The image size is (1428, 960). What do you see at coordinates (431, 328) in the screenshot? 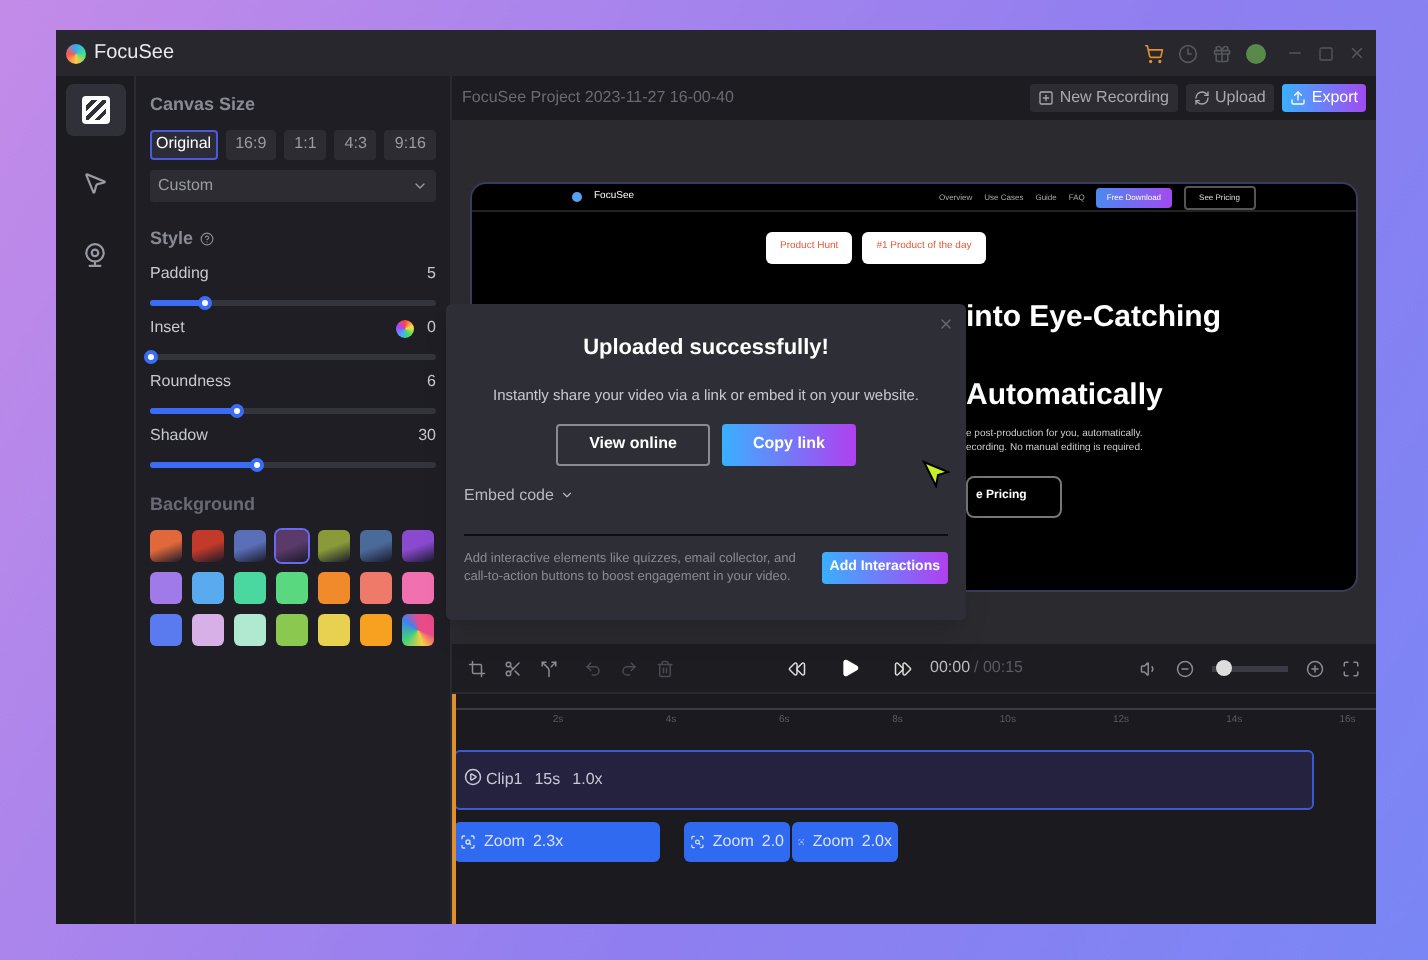
I see `slider-value: 0` at bounding box center [431, 328].